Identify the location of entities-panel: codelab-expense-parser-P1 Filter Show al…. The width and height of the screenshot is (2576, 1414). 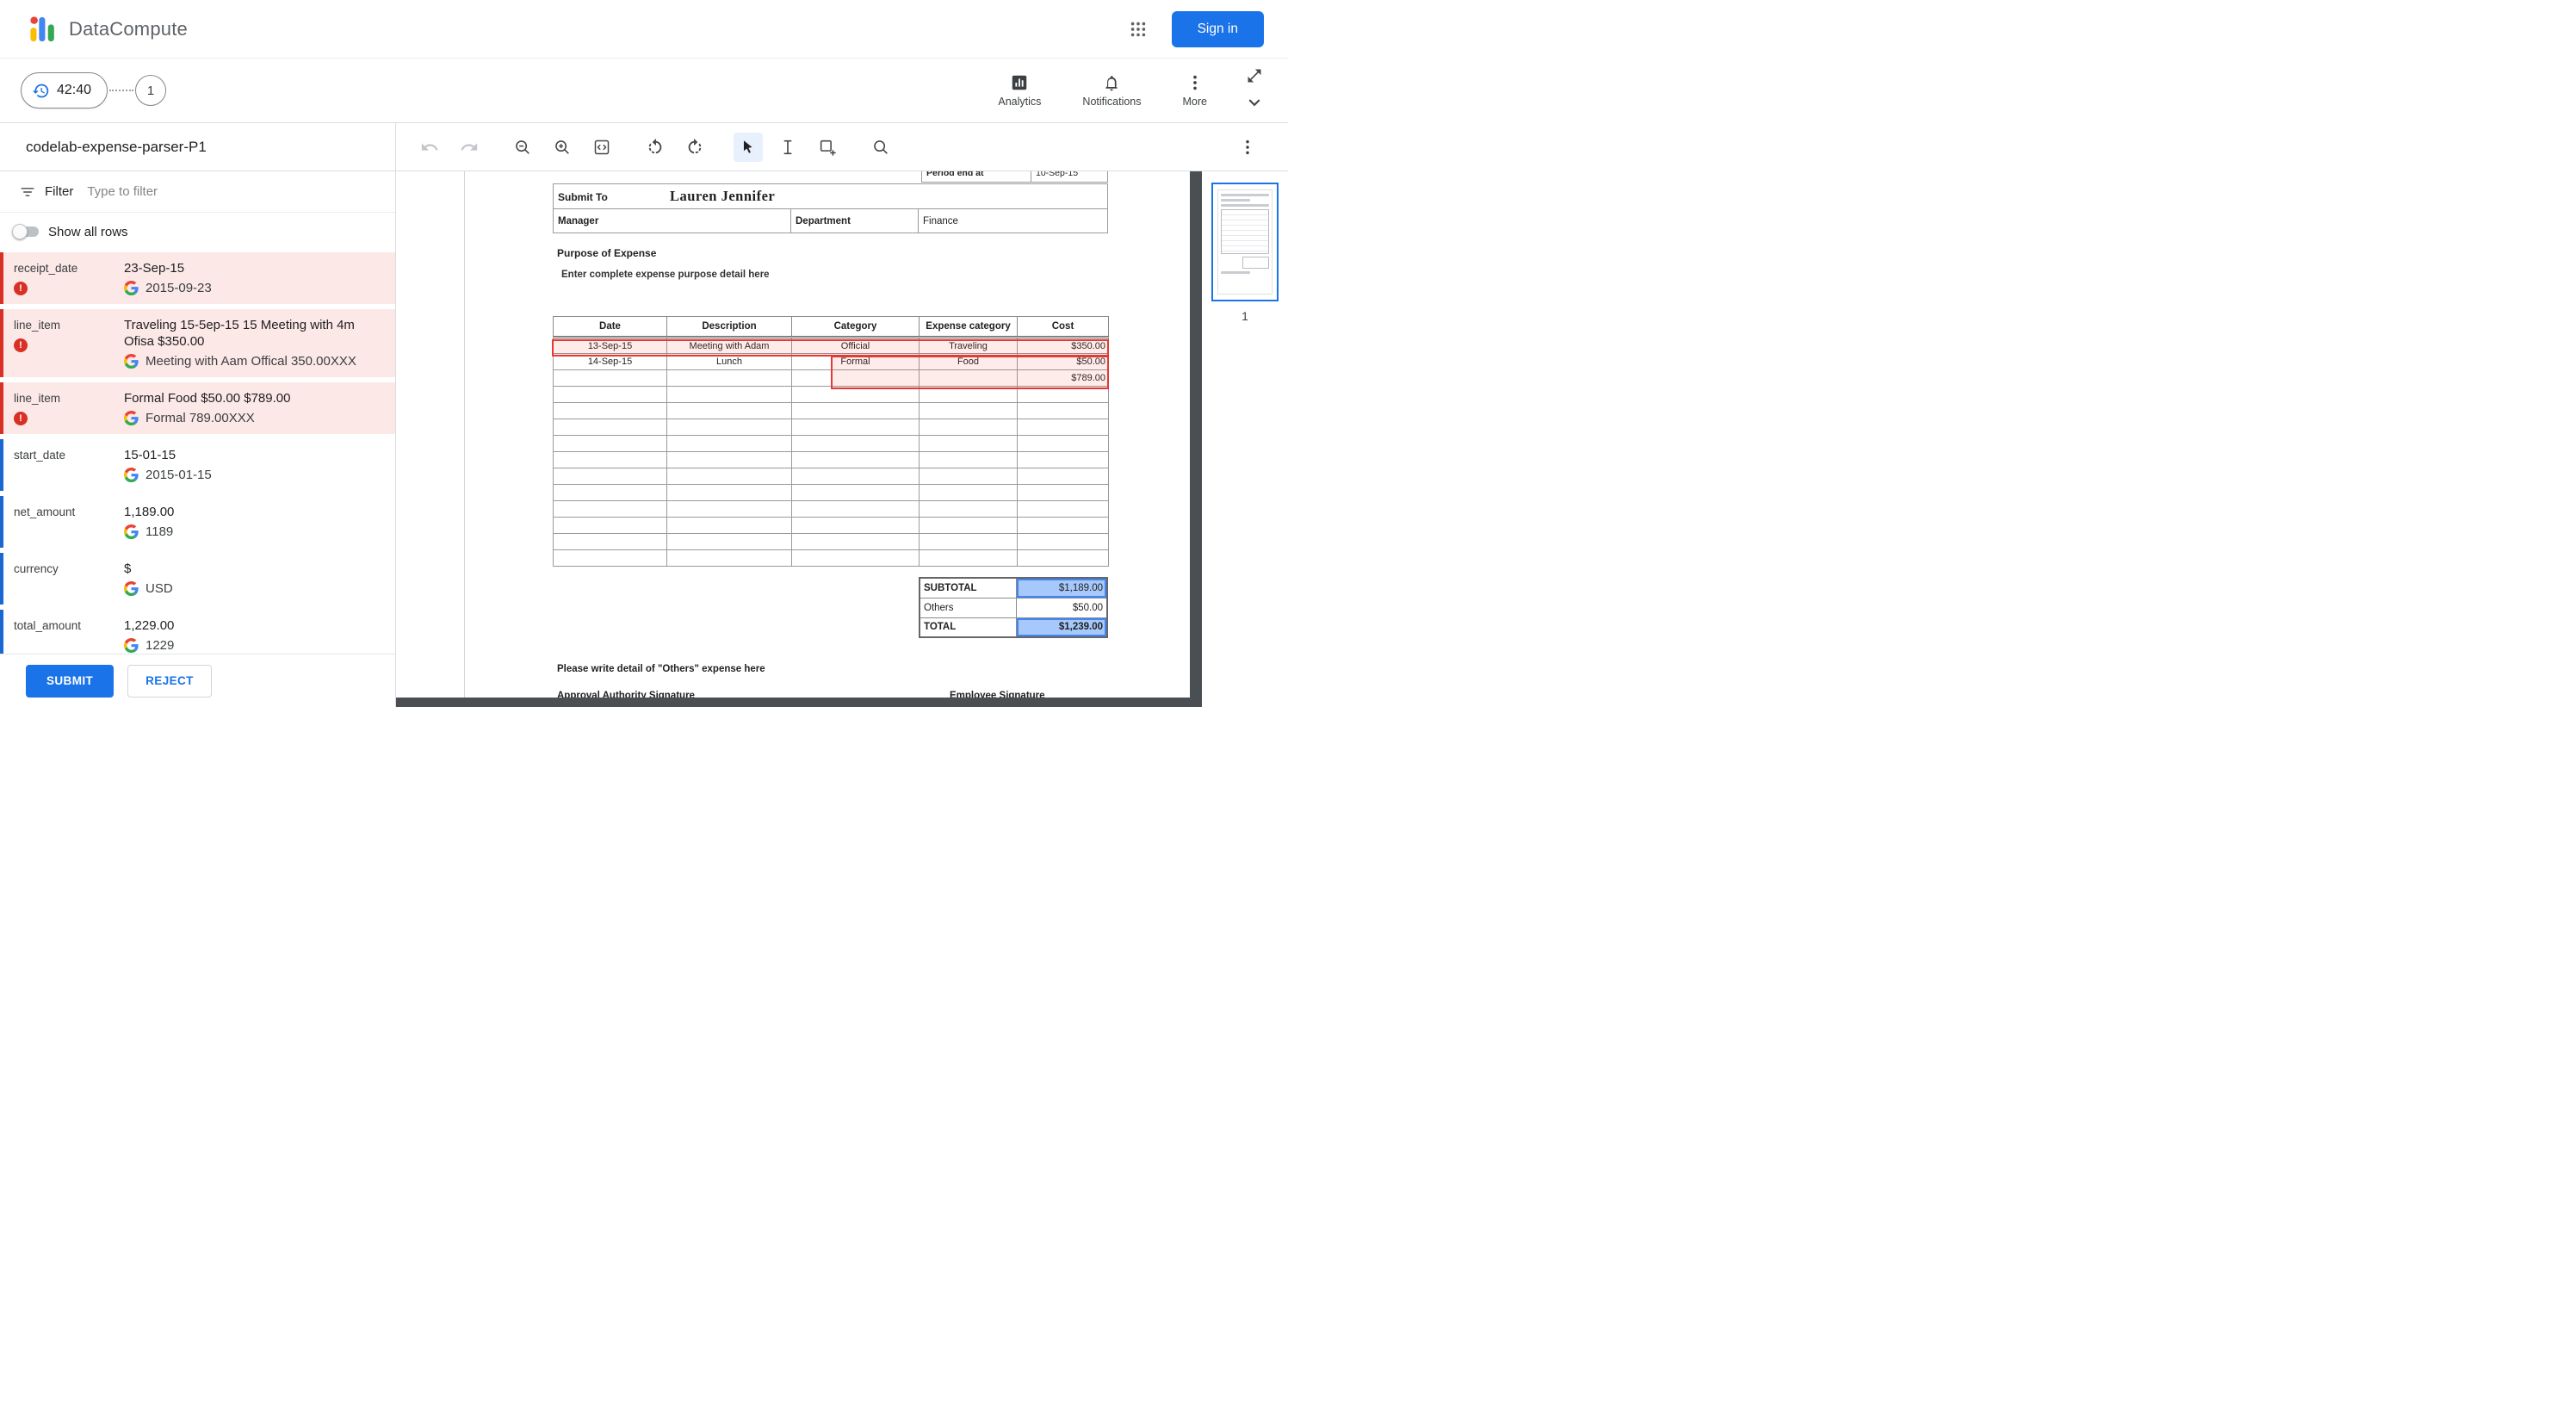
(198, 415).